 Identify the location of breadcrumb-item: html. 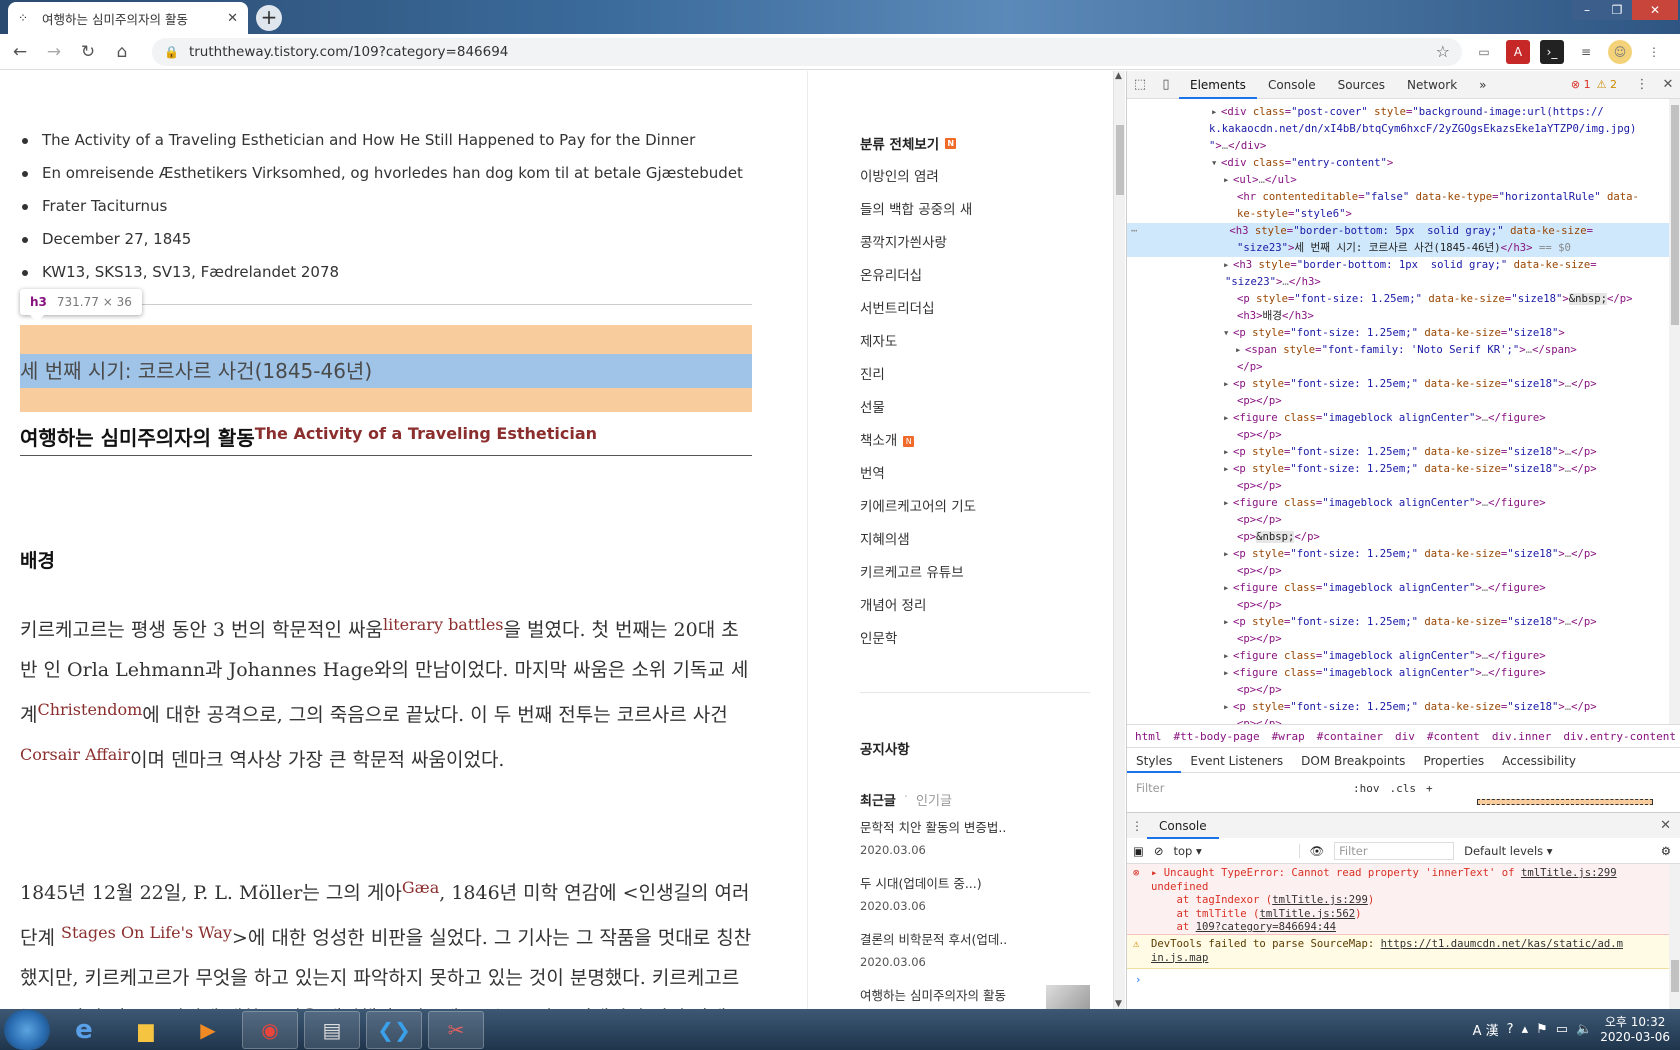
(1148, 736).